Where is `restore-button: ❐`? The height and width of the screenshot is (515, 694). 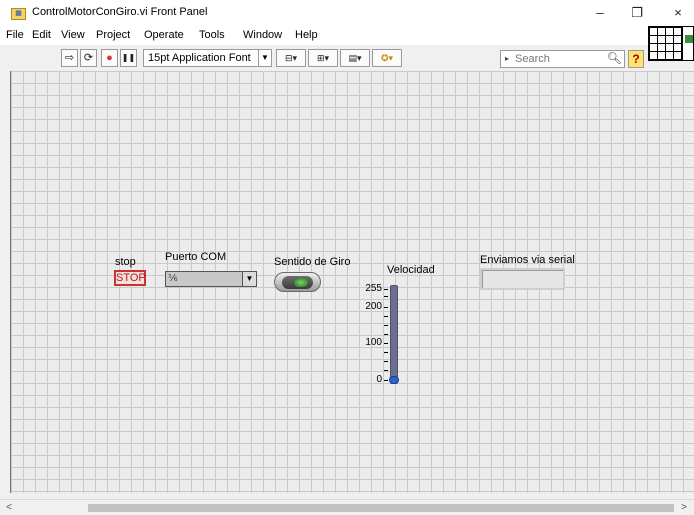 restore-button: ❐ is located at coordinates (637, 13).